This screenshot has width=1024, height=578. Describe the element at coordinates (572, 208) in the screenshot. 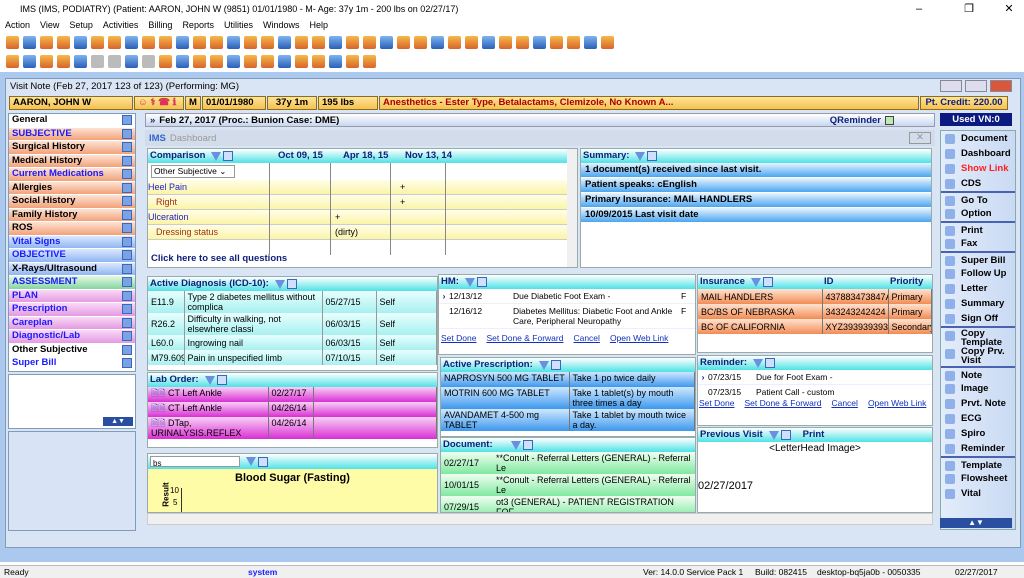

I see `comparison-scrollbar` at that location.